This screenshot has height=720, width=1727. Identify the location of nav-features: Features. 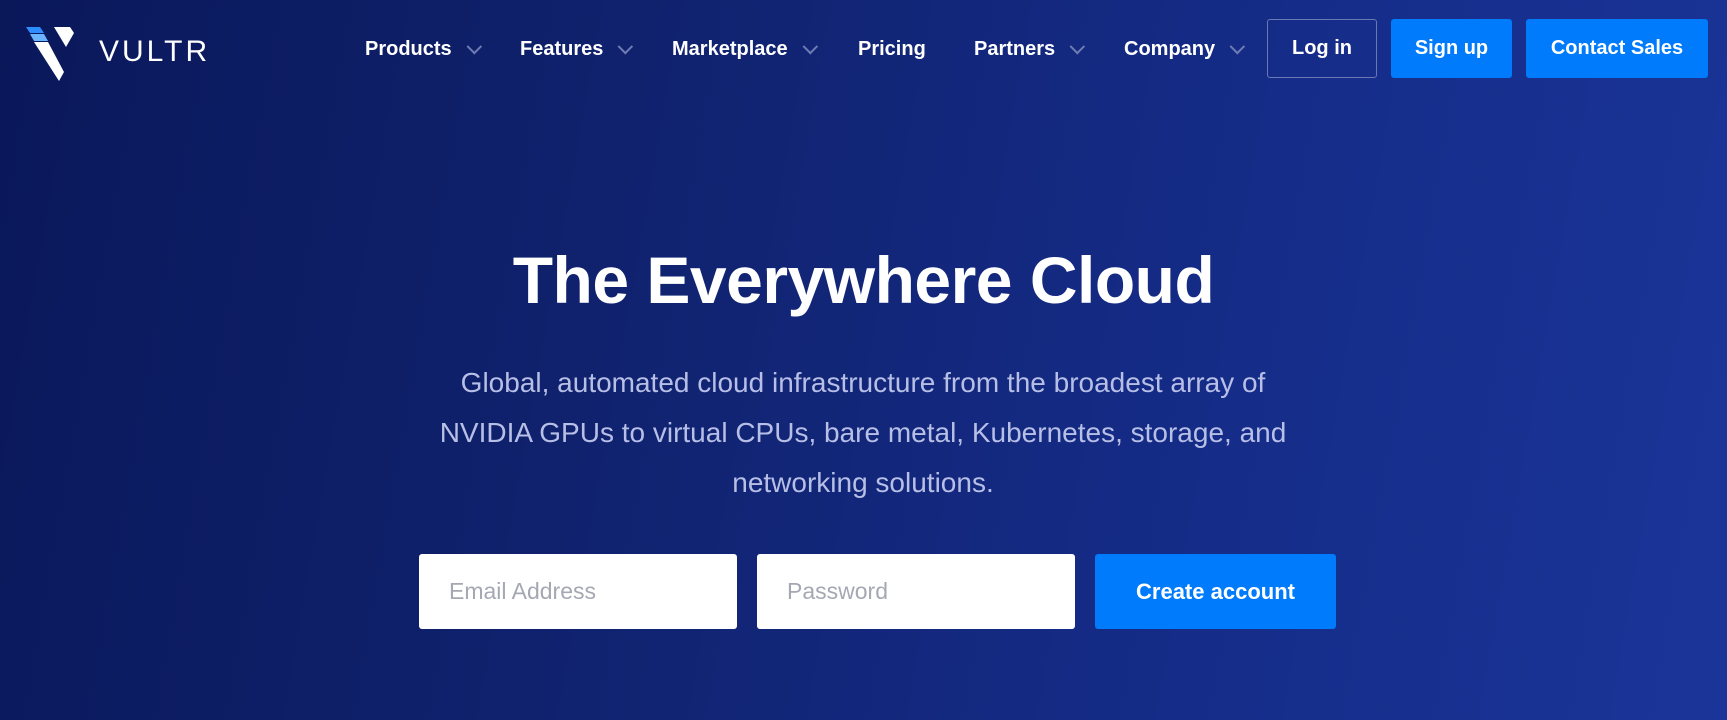
(577, 49).